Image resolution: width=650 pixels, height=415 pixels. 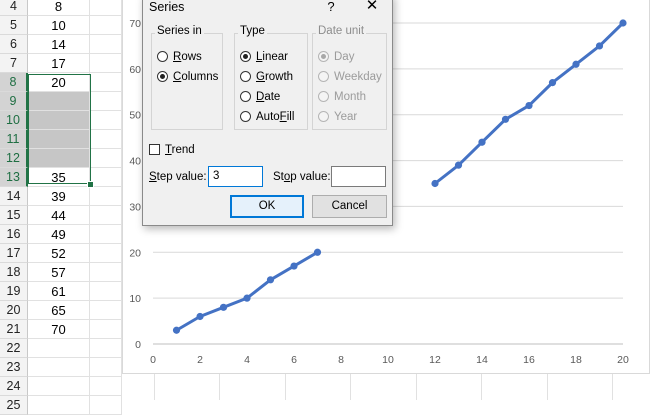 I want to click on row-header: 20, so click(x=14, y=310).